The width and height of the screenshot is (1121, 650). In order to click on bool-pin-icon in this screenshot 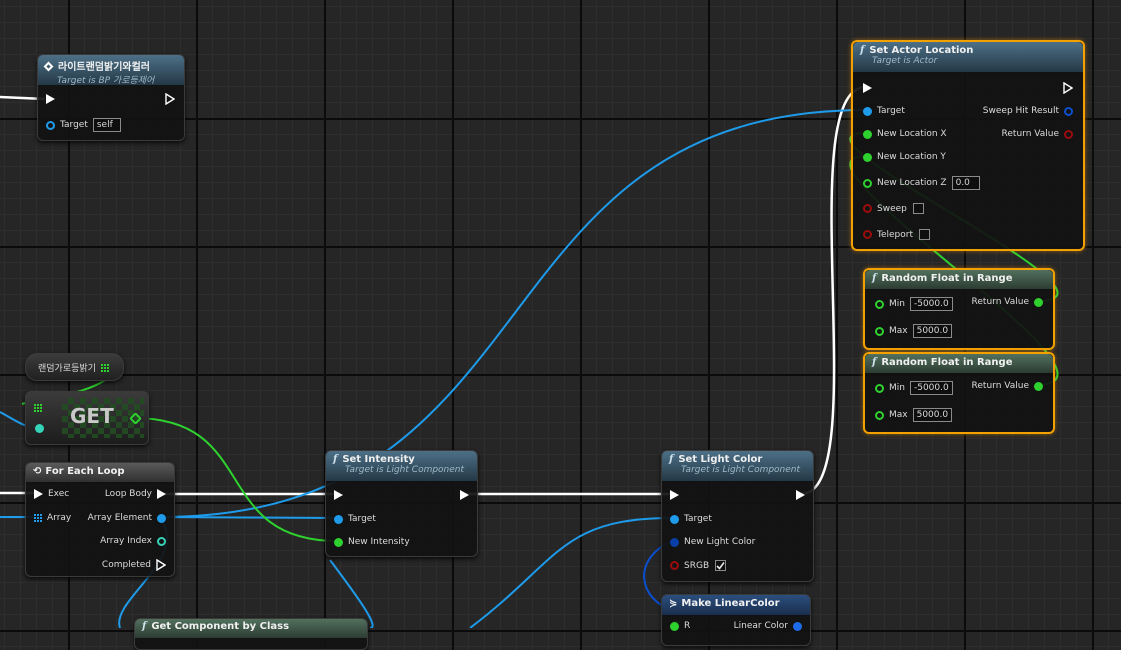, I will do `click(674, 565)`.